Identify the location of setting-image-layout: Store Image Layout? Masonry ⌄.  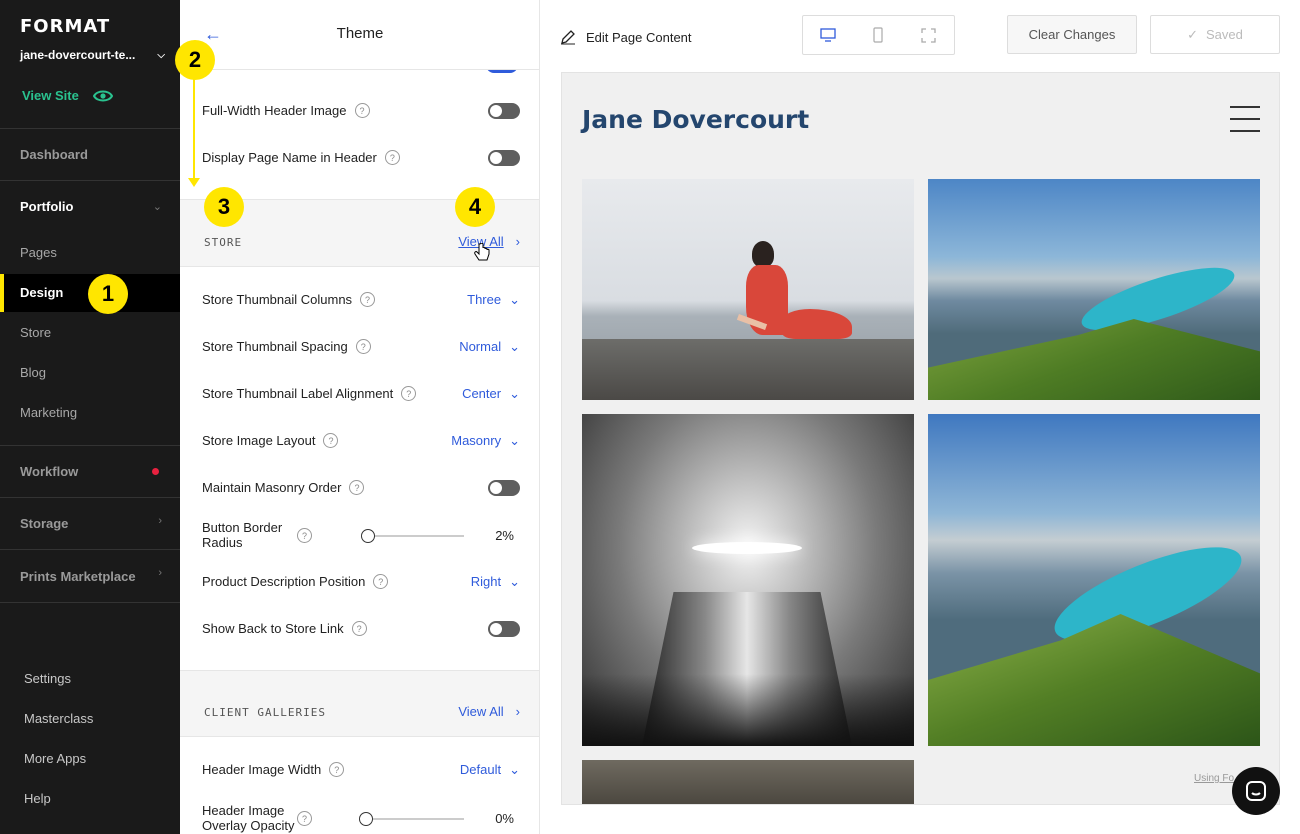
(361, 440).